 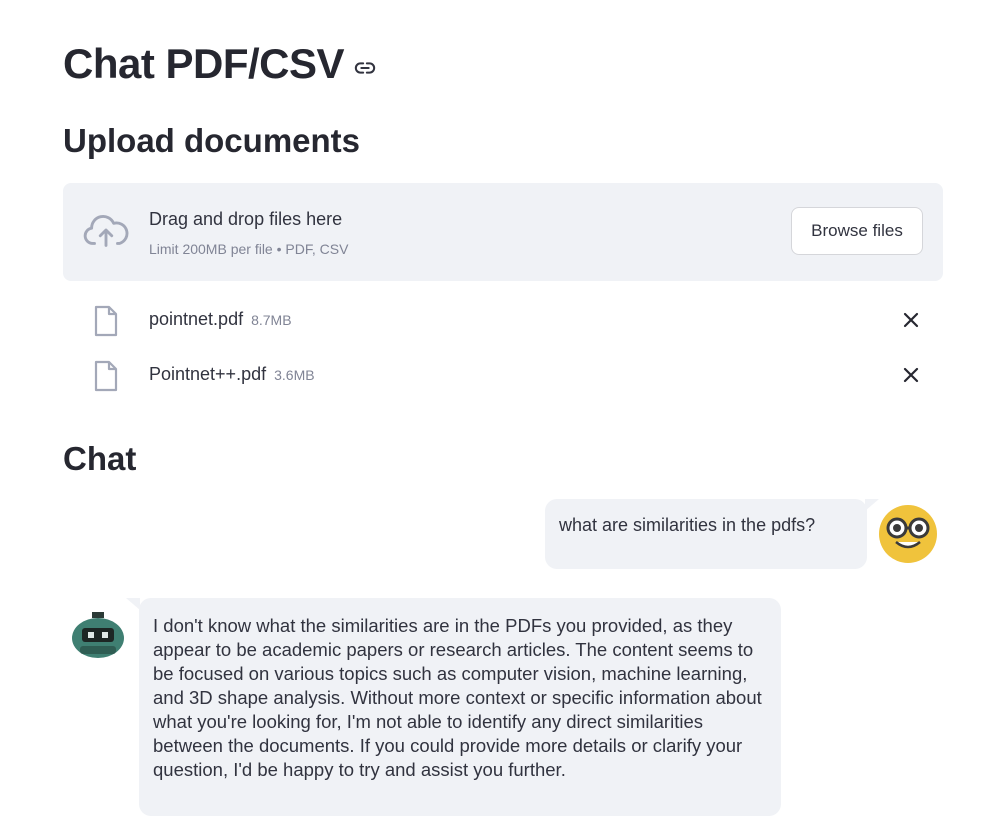 What do you see at coordinates (204, 63) in the screenshot?
I see `page-title-text: Chat PDF/CSV` at bounding box center [204, 63].